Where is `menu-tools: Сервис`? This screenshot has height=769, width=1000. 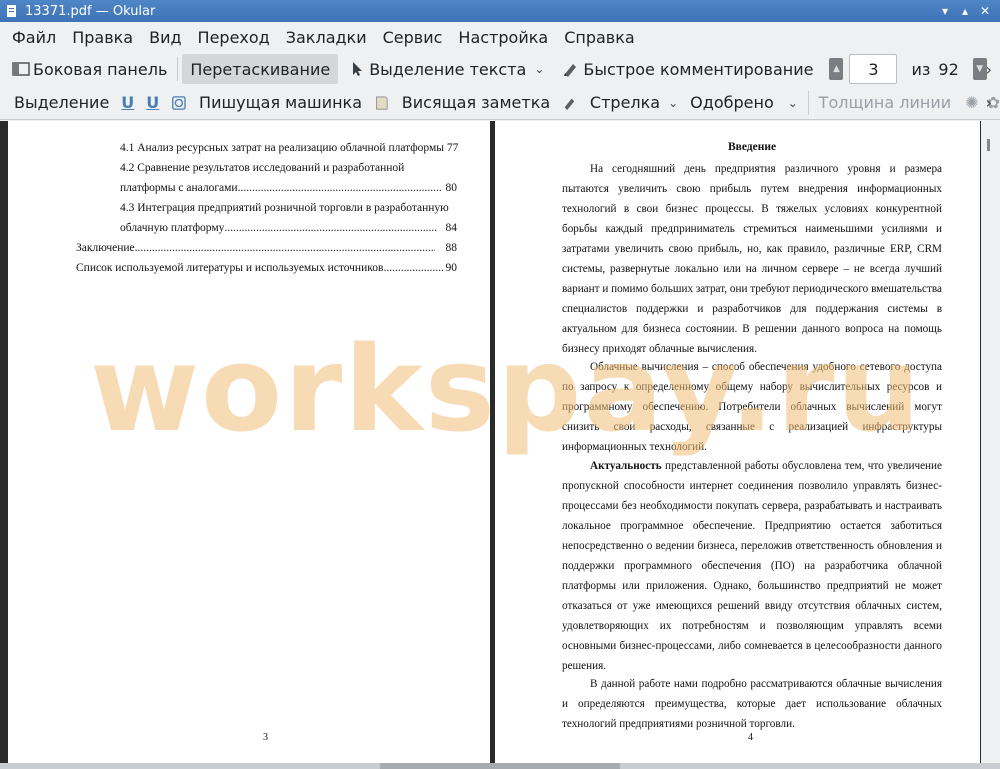 menu-tools: Сервис is located at coordinates (413, 37).